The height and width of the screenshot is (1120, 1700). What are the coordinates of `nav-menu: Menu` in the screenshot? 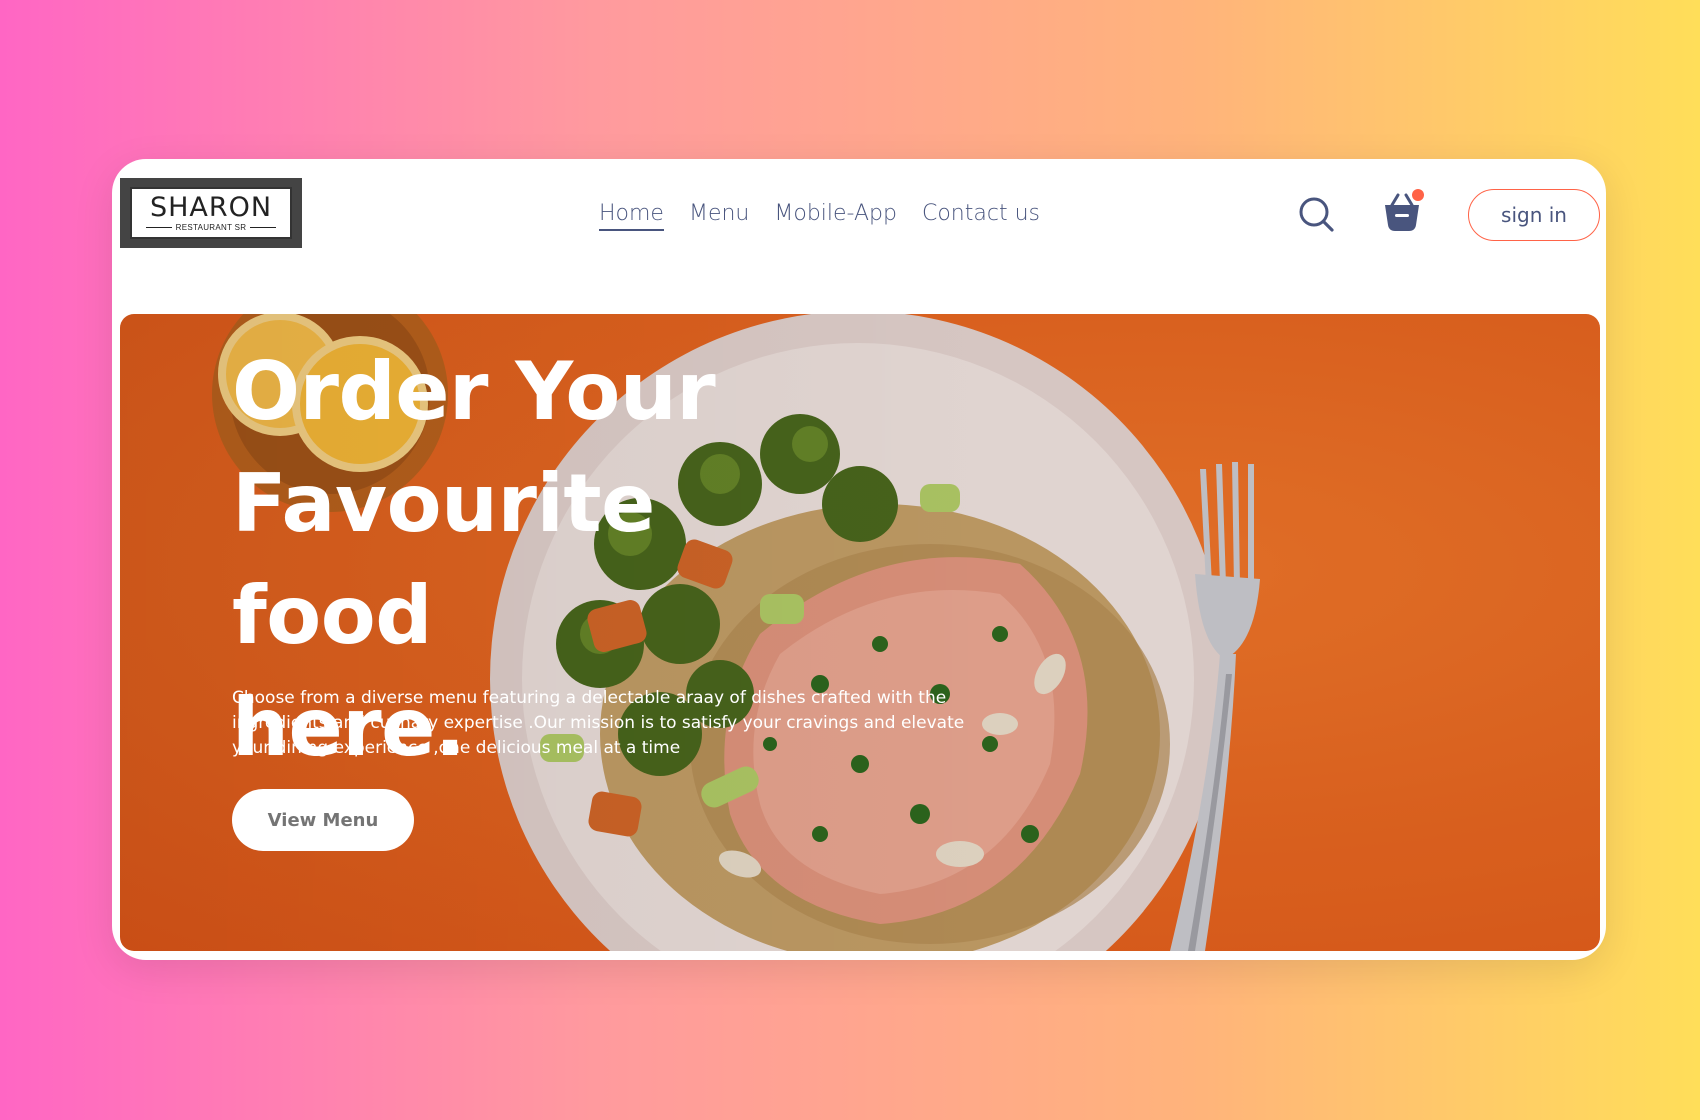 It's located at (719, 216).